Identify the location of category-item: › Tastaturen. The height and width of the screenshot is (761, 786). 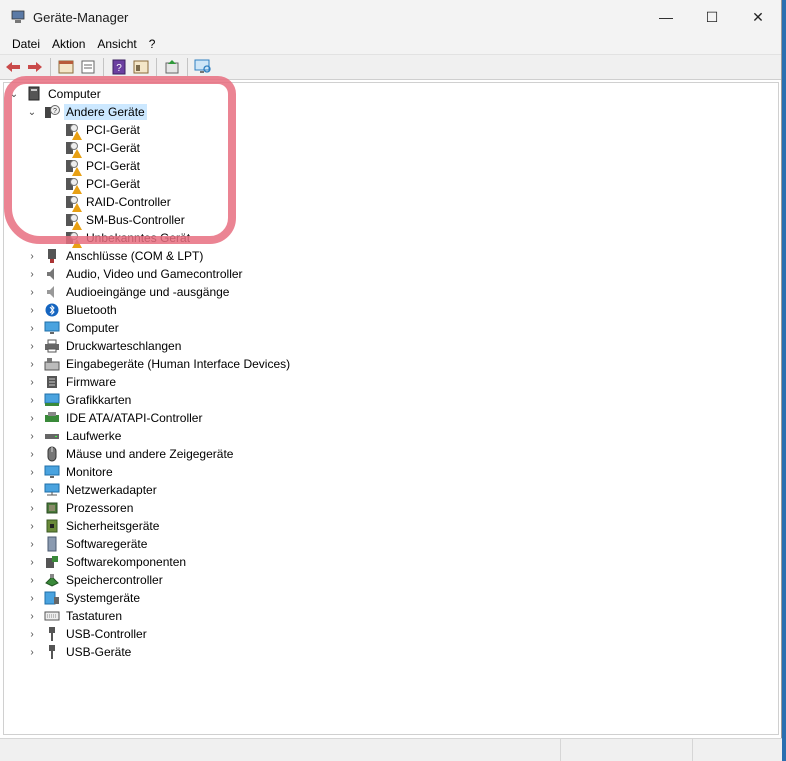
(75, 616).